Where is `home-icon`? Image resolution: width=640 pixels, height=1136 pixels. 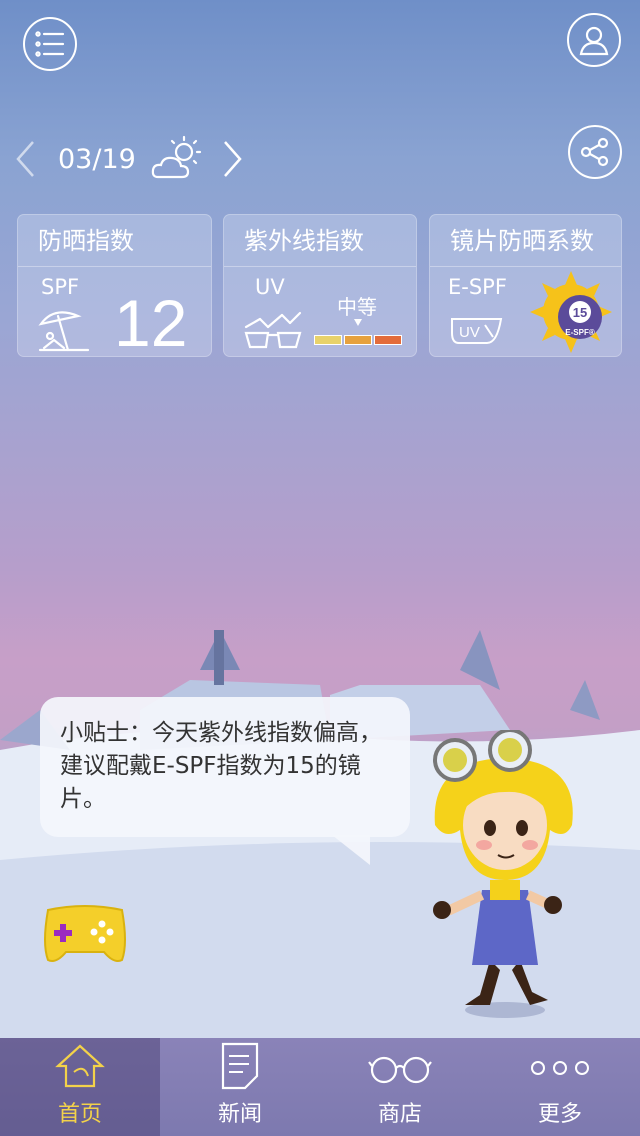 home-icon is located at coordinates (80, 1066).